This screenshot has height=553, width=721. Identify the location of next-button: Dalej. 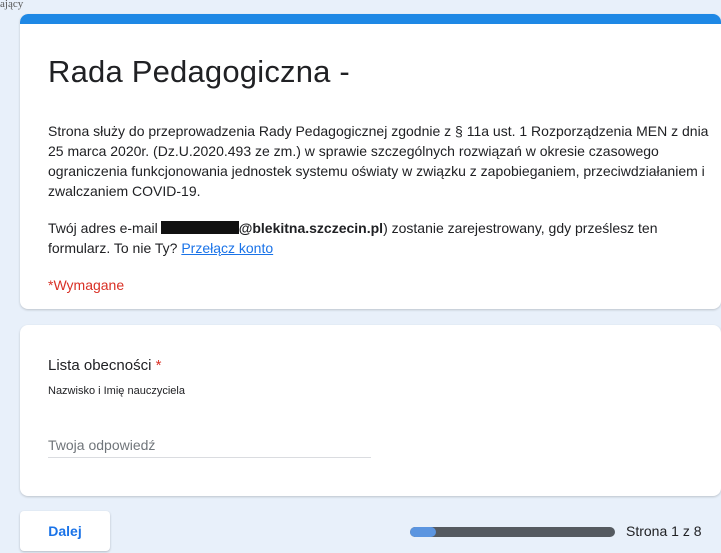
(65, 531).